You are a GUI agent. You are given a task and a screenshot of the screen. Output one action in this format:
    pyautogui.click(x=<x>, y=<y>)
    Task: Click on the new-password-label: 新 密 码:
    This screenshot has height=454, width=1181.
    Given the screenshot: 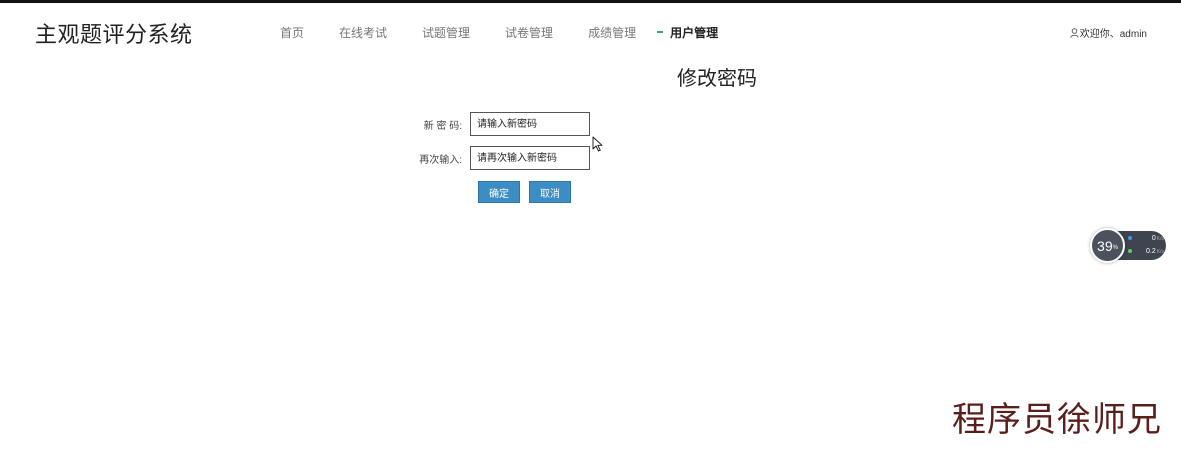 What is the action you would take?
    pyautogui.click(x=442, y=126)
    